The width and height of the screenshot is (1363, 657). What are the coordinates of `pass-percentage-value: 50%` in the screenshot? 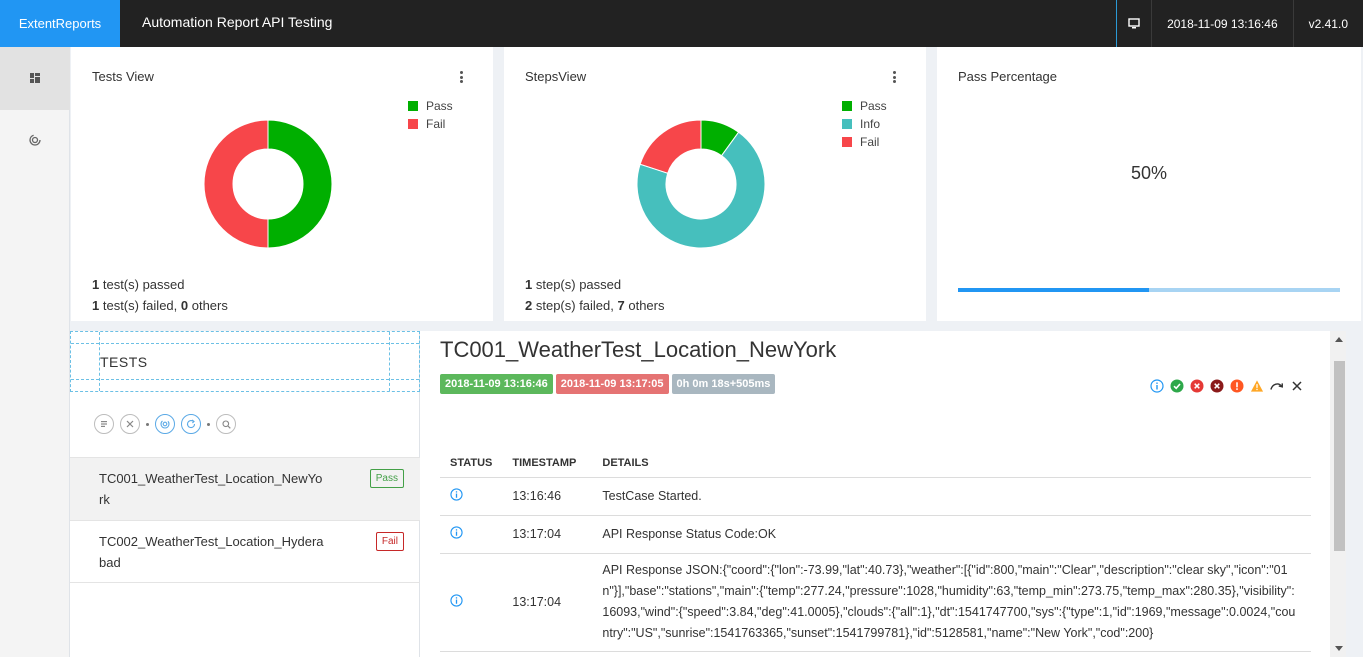 It's located at (1149, 173).